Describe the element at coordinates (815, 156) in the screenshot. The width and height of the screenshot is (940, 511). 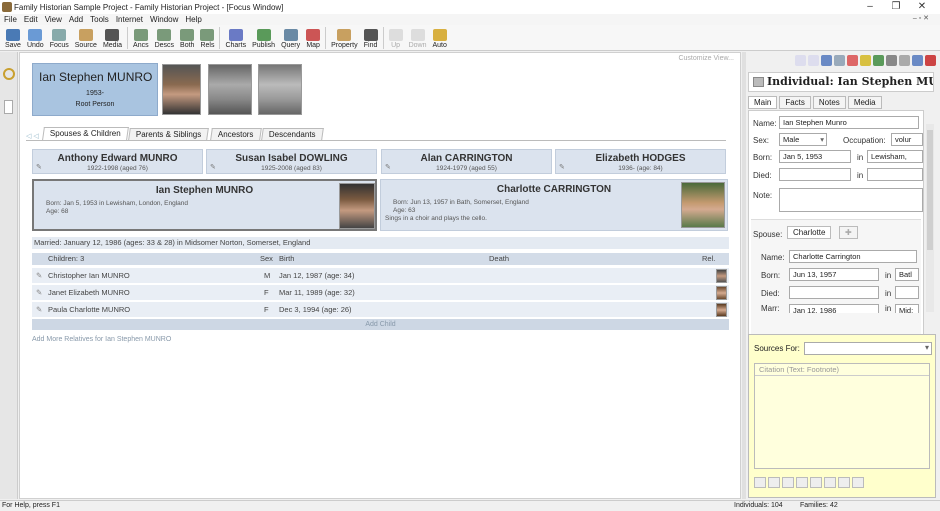
I see `born-date-field: Jan 5, 1953` at that location.